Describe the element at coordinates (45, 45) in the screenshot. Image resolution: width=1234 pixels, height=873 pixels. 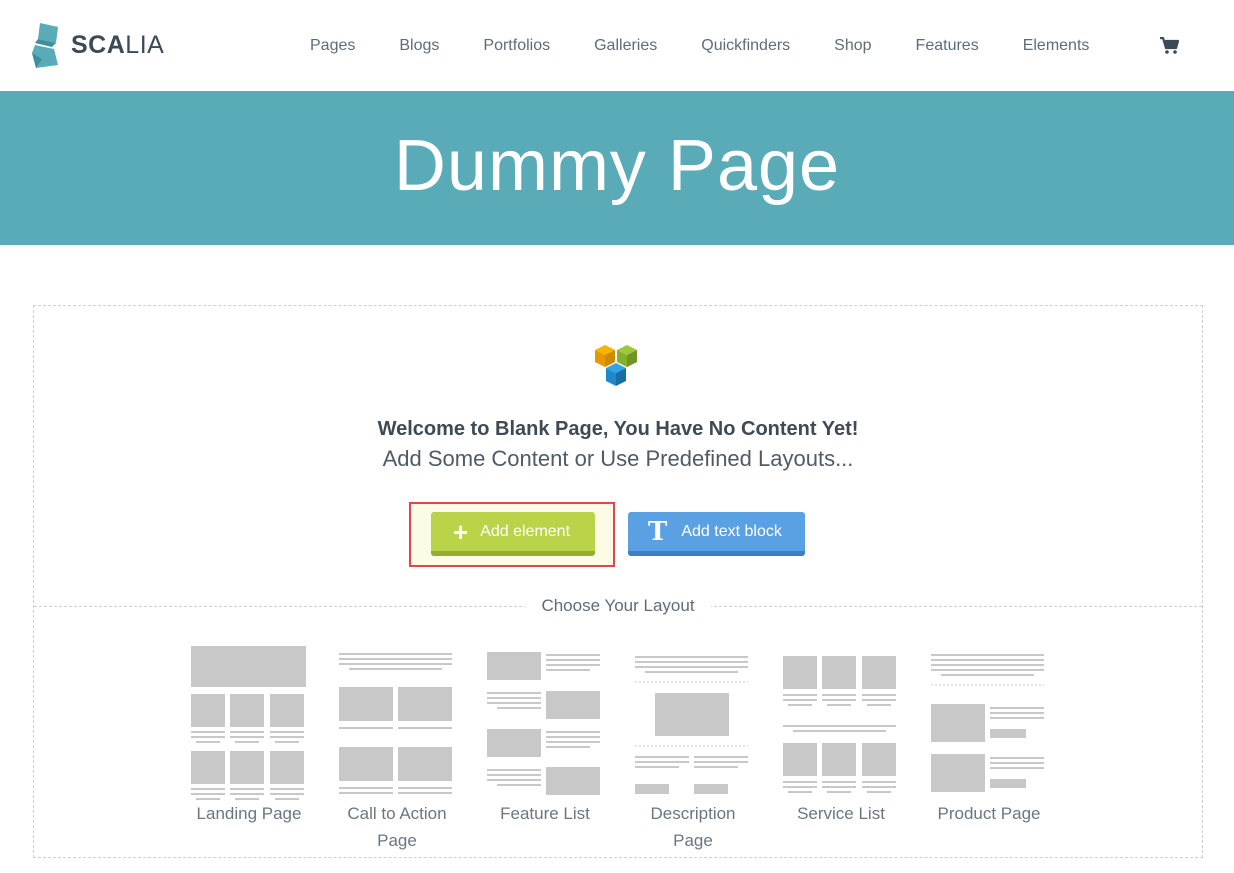
I see `scalia-logo-icon` at that location.